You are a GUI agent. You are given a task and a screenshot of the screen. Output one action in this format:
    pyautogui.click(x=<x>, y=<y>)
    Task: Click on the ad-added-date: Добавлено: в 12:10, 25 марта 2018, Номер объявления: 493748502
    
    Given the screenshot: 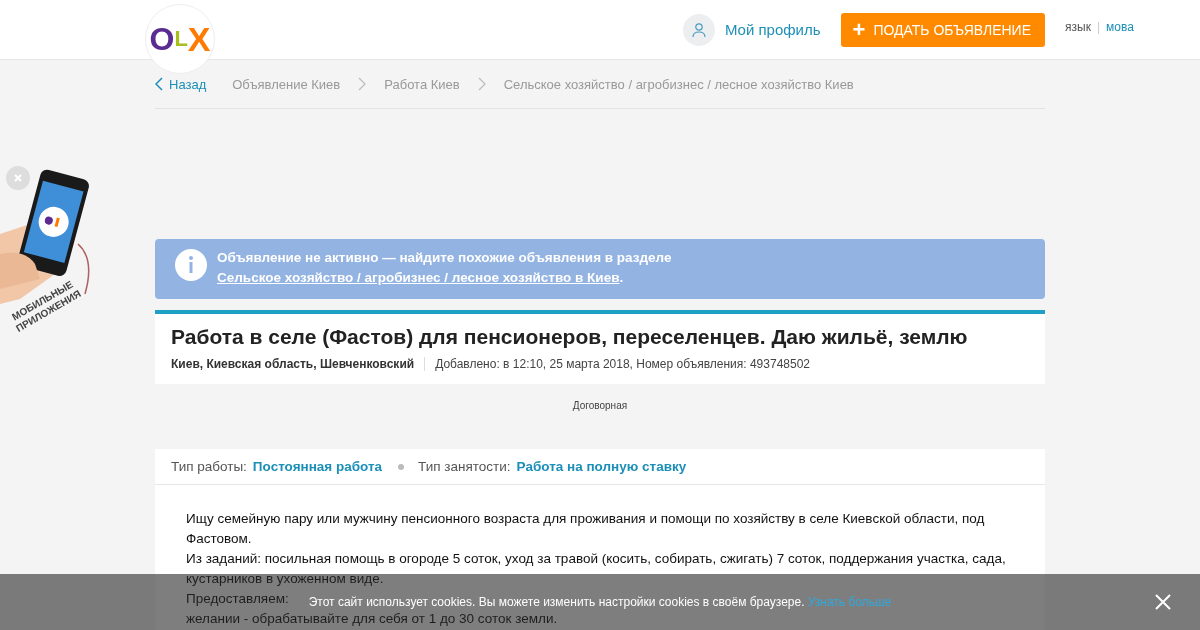 What is the action you would take?
    pyautogui.click(x=622, y=364)
    